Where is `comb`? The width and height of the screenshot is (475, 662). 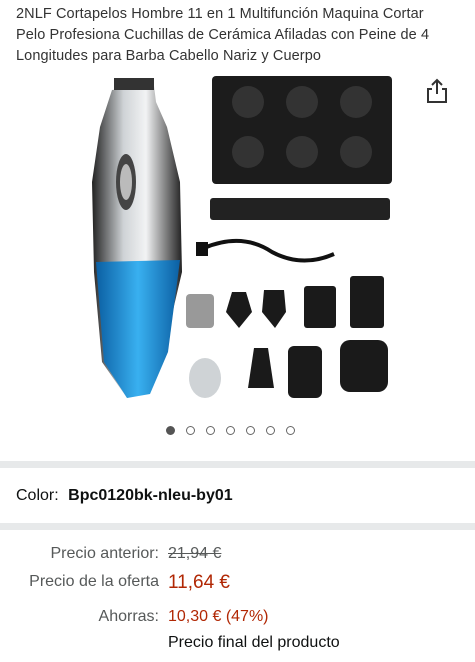 comb is located at coordinates (300, 209).